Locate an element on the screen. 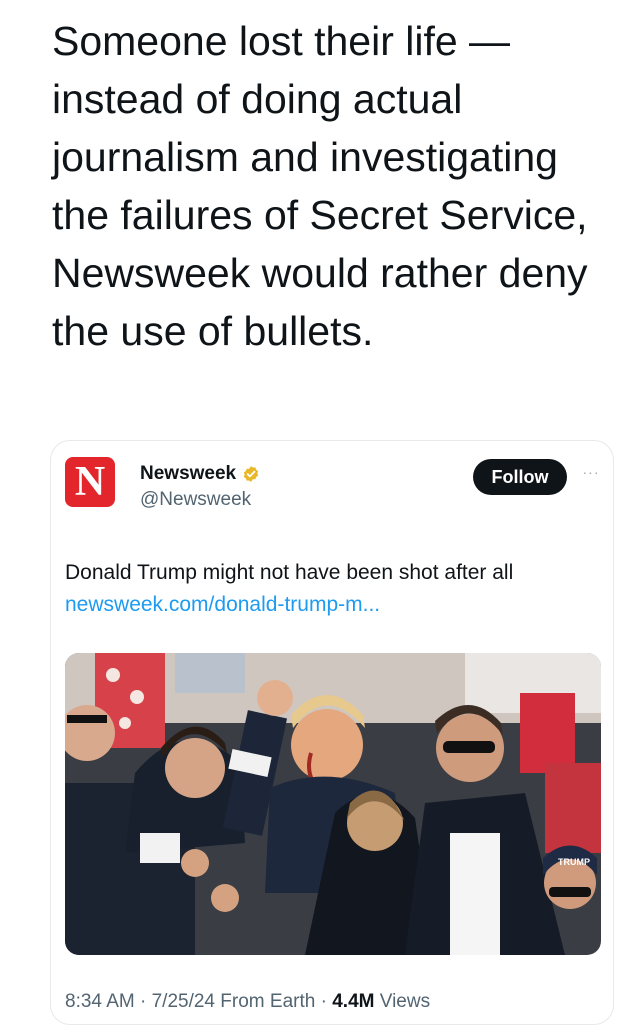 Image resolution: width=628 pixels, height=1025 pixels. avatar-letter: N is located at coordinates (90, 482).